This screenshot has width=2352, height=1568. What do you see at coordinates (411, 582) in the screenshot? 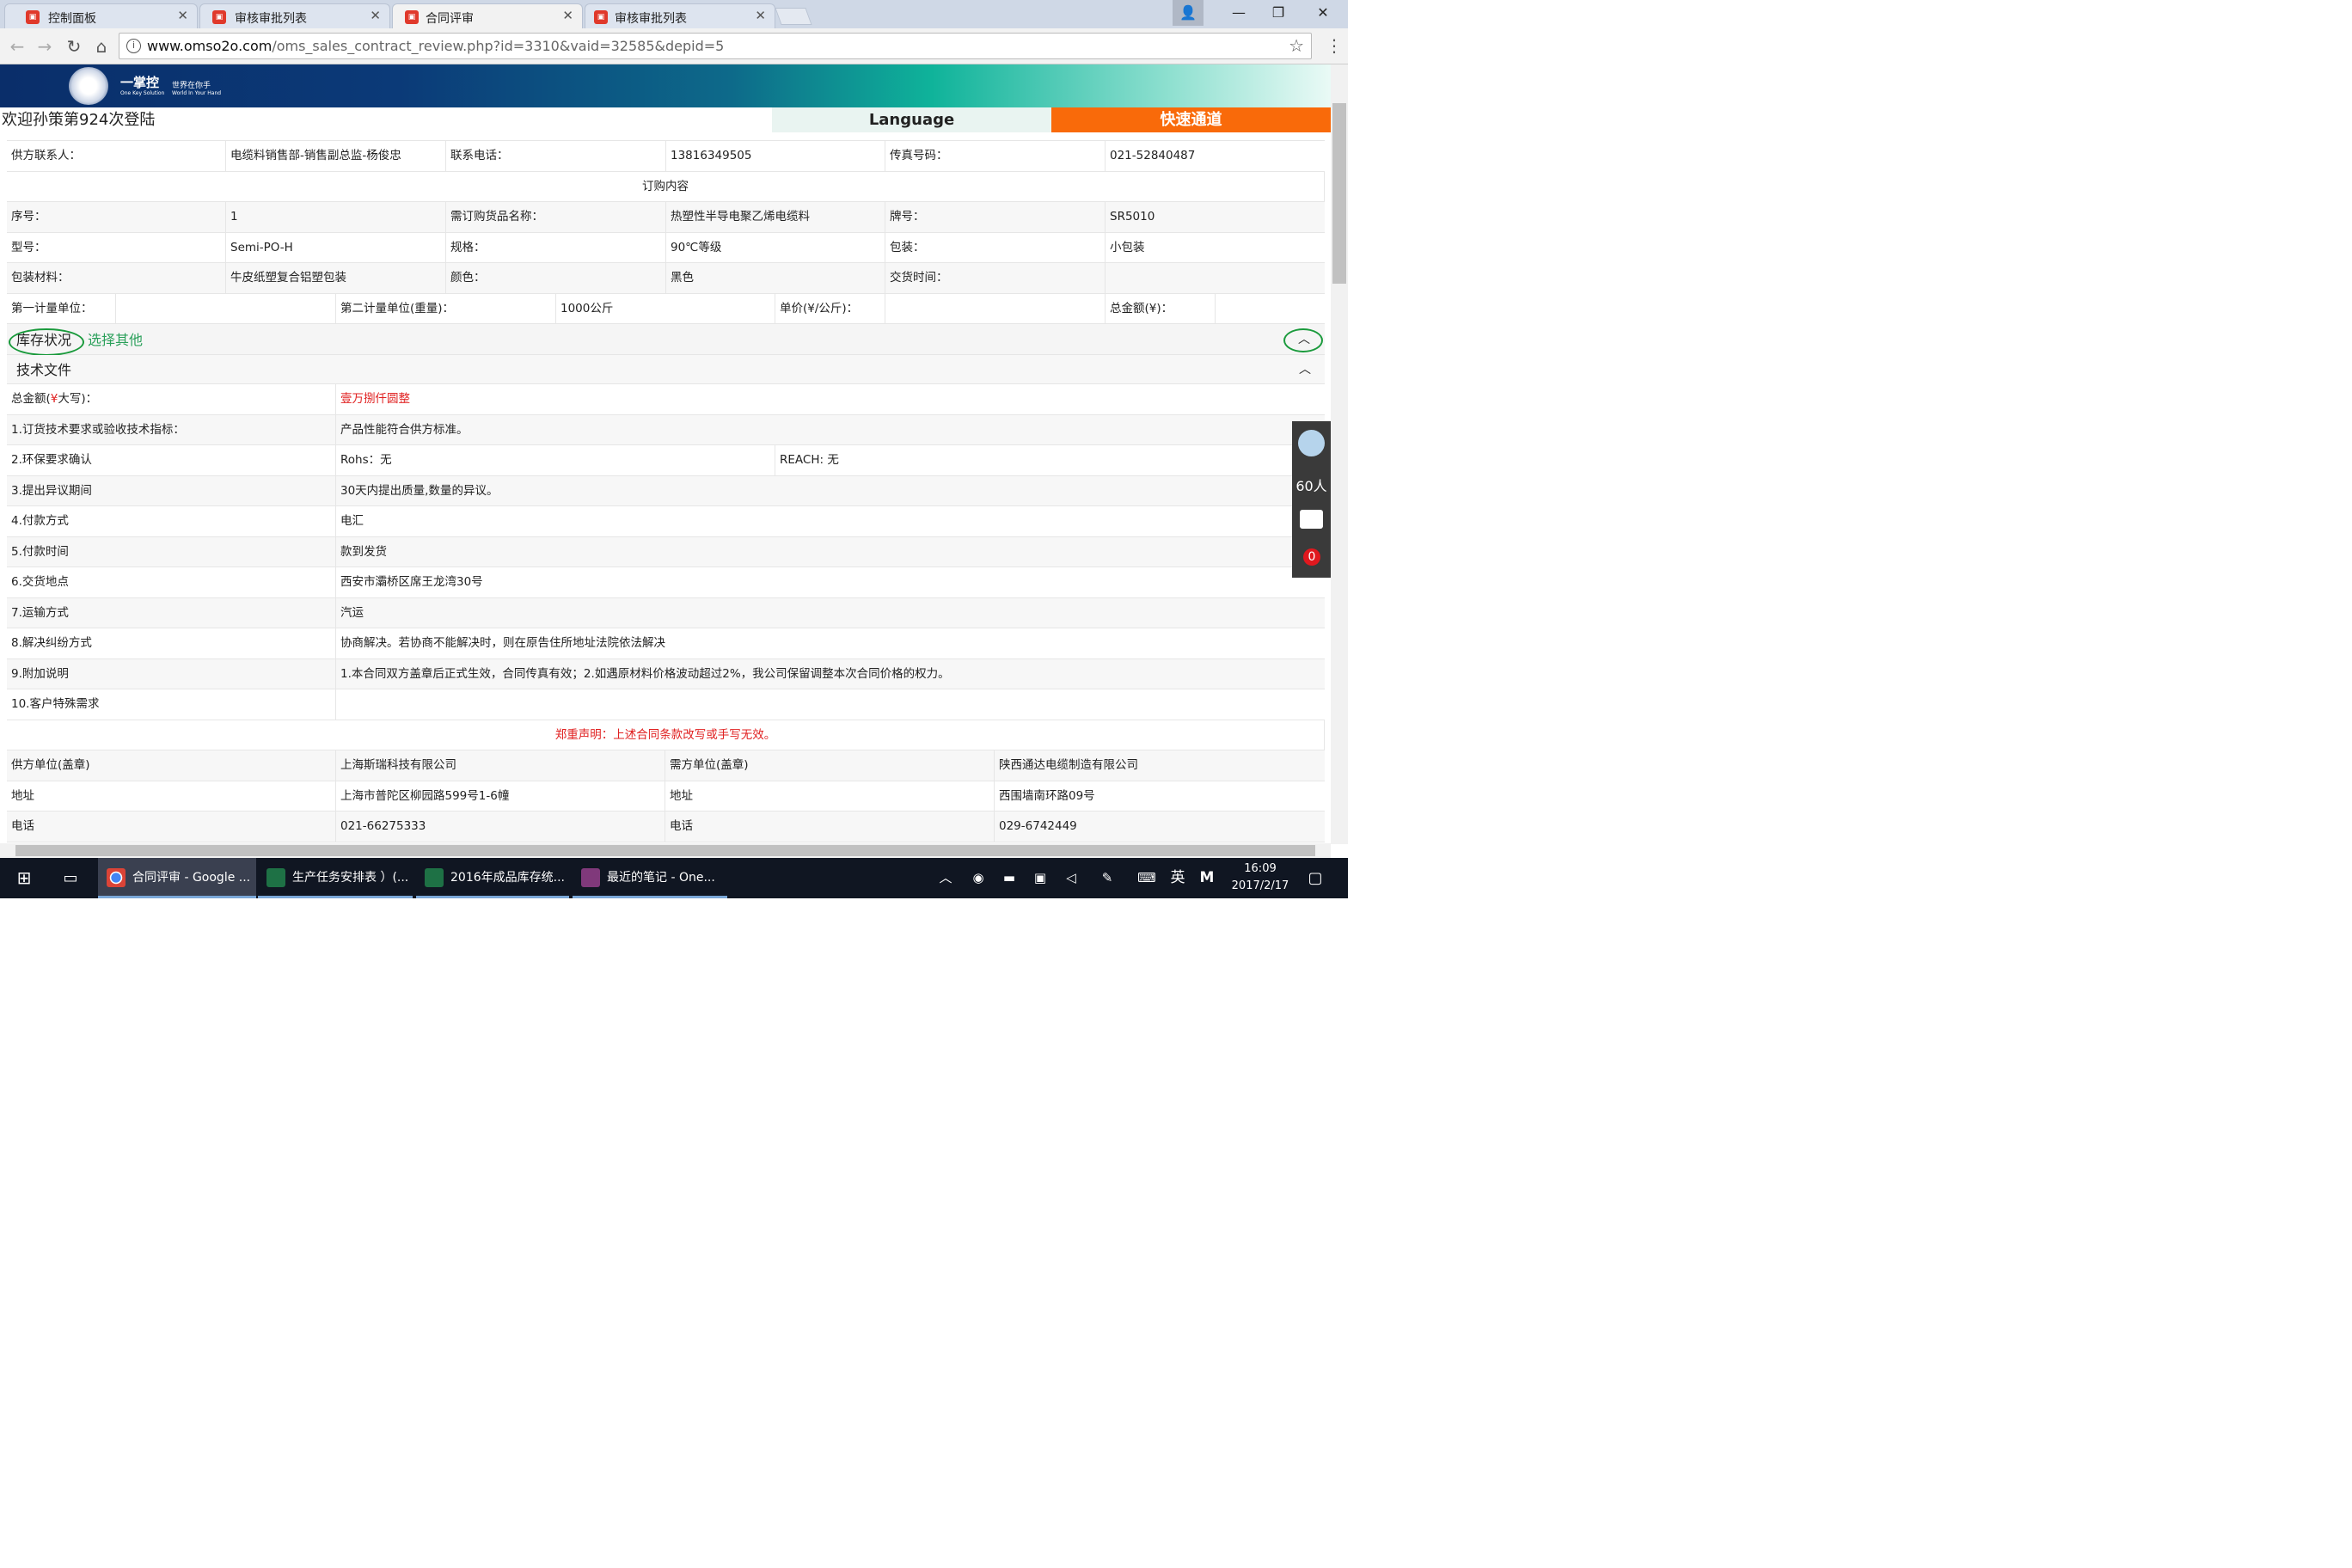
I see `term-value: 西安市灞桥区席王龙湾30号` at bounding box center [411, 582].